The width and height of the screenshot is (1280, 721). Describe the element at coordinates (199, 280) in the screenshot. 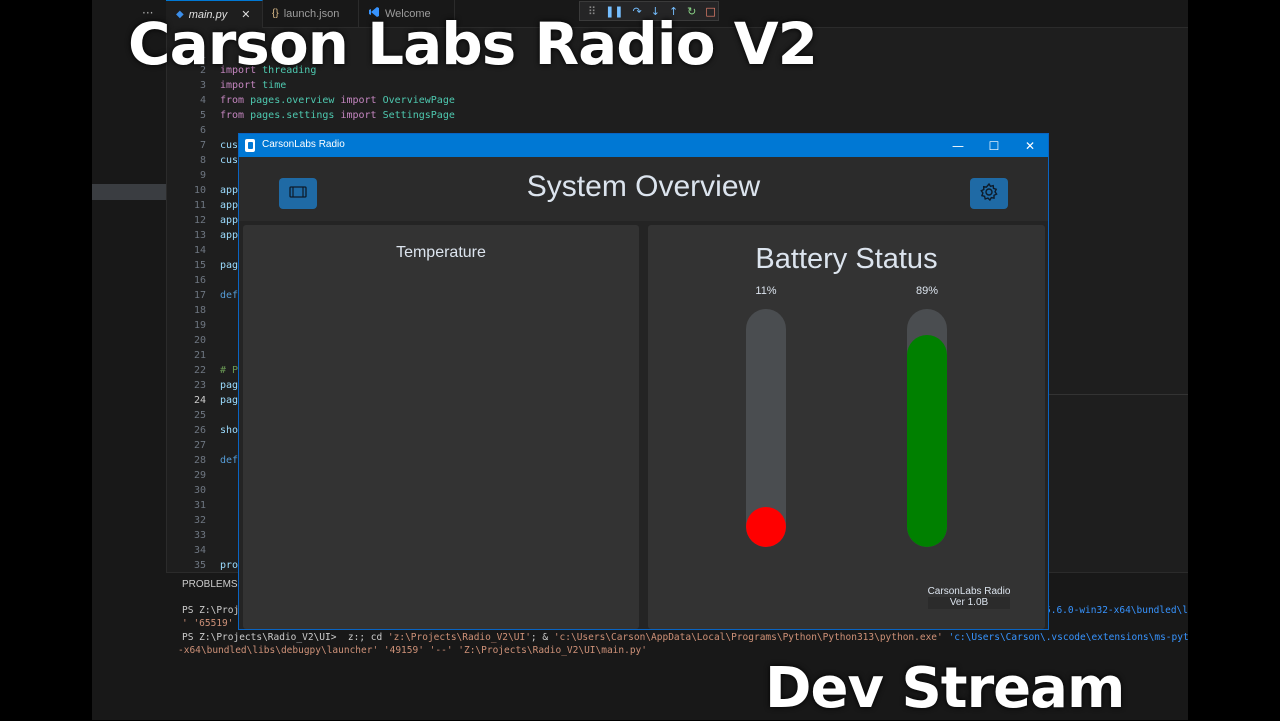

I see `line-number: 16` at that location.